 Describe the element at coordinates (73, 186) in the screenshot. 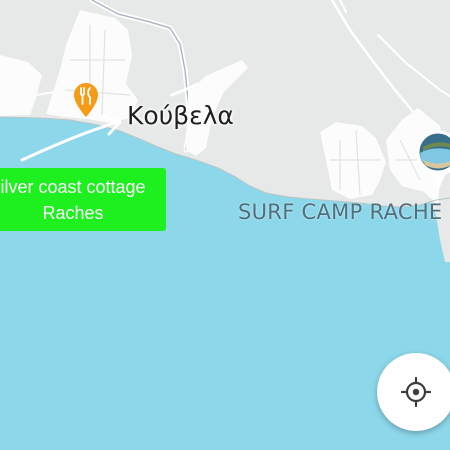

I see `property-label-line1: ilver coast cottage` at that location.